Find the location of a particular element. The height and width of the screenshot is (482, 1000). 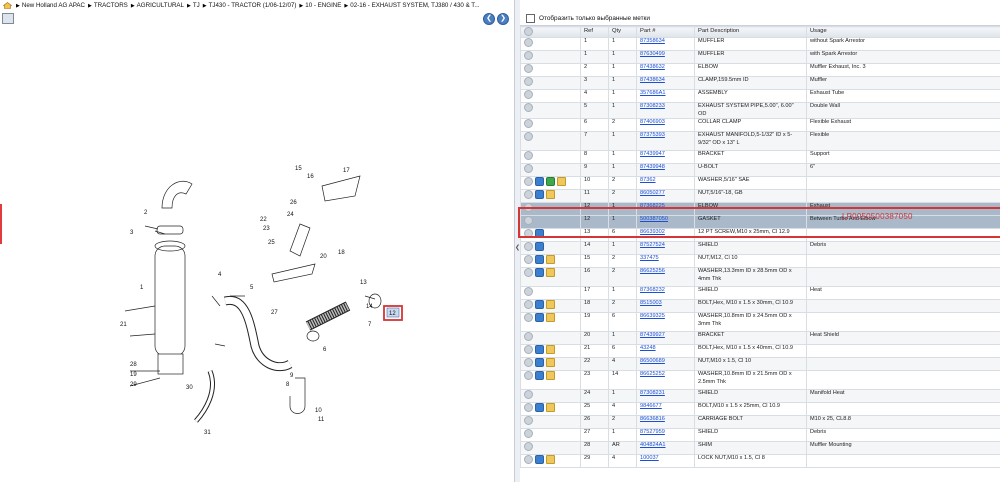

row-part-number: 86639325 is located at coordinates (665, 322).